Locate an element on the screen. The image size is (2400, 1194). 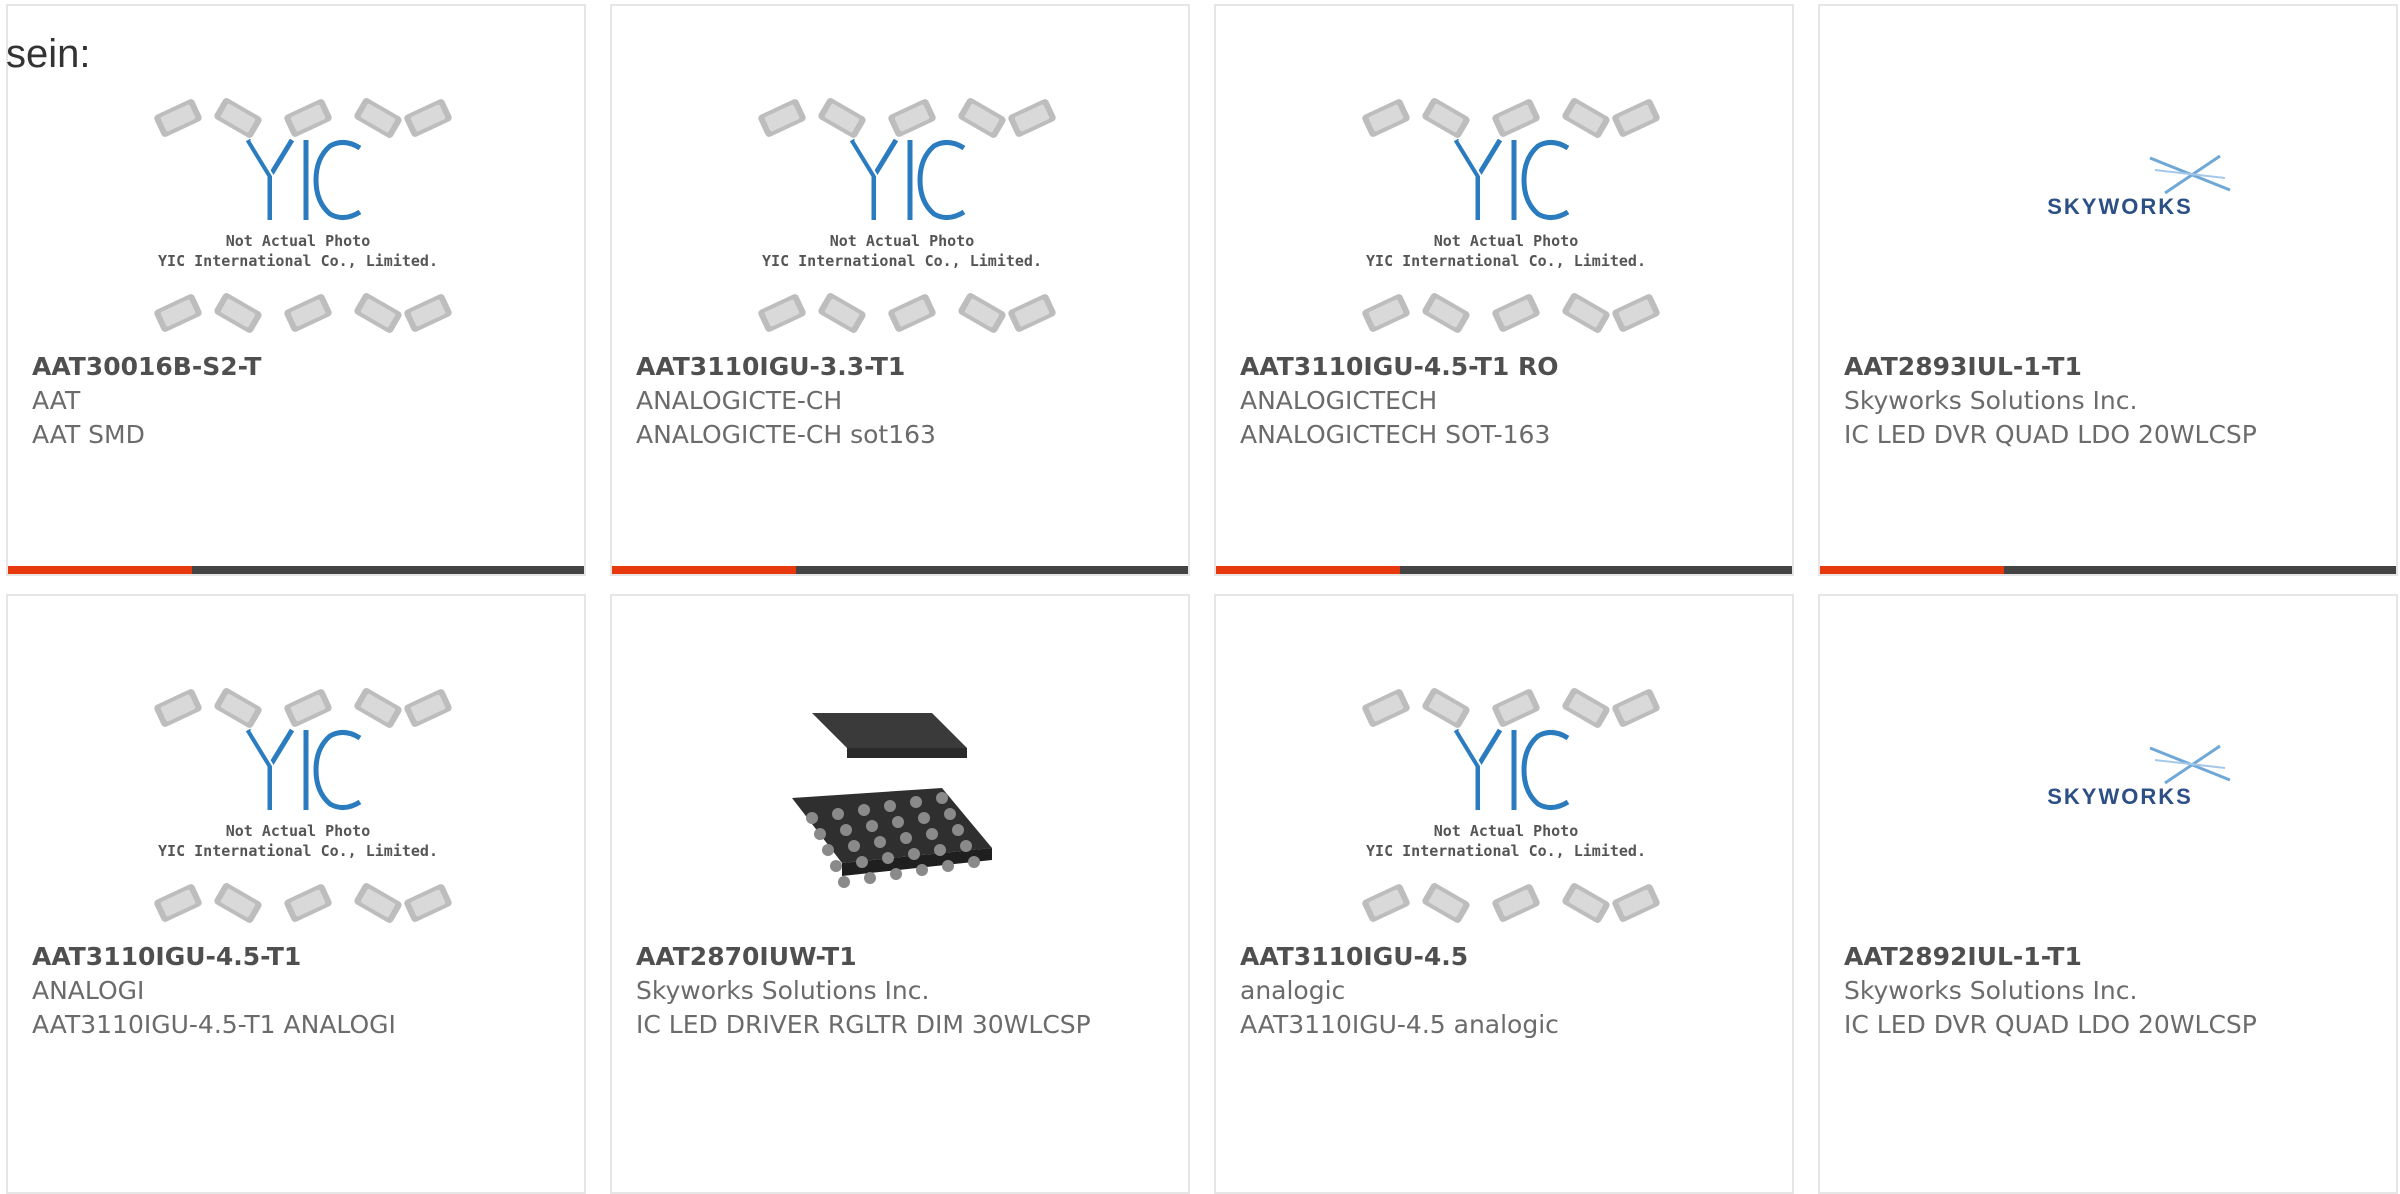
manufacturer: ANALOGICTECH is located at coordinates (1339, 400).